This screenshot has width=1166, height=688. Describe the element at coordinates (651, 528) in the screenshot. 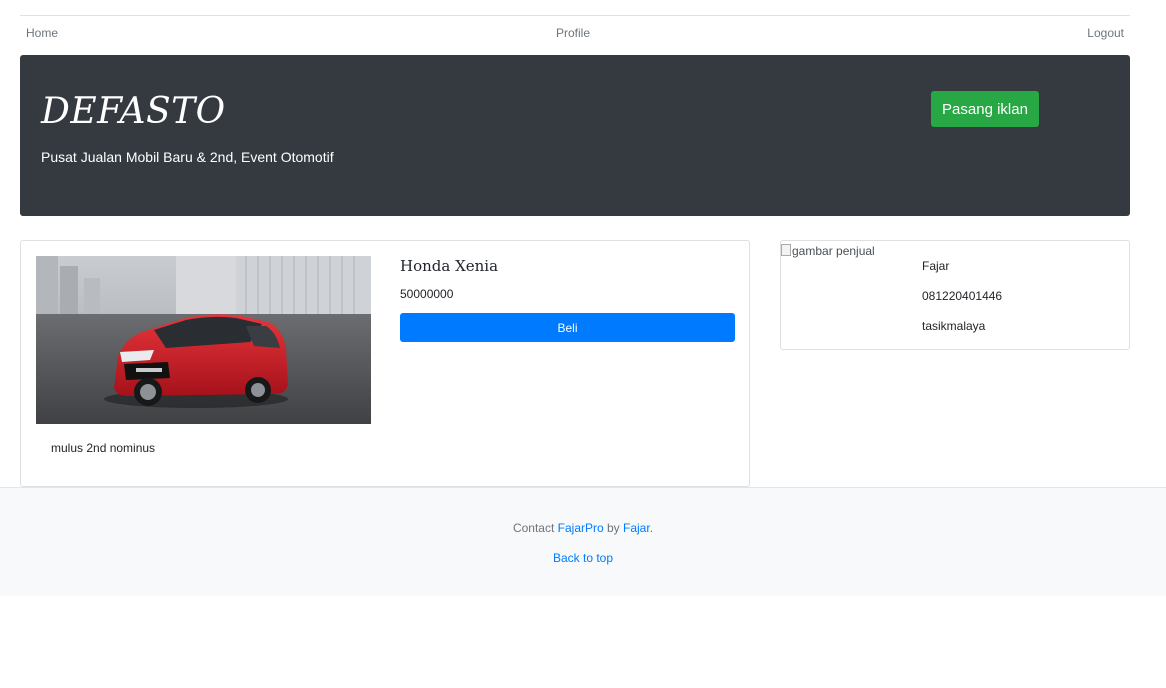

I see `footer-suffix: .` at that location.